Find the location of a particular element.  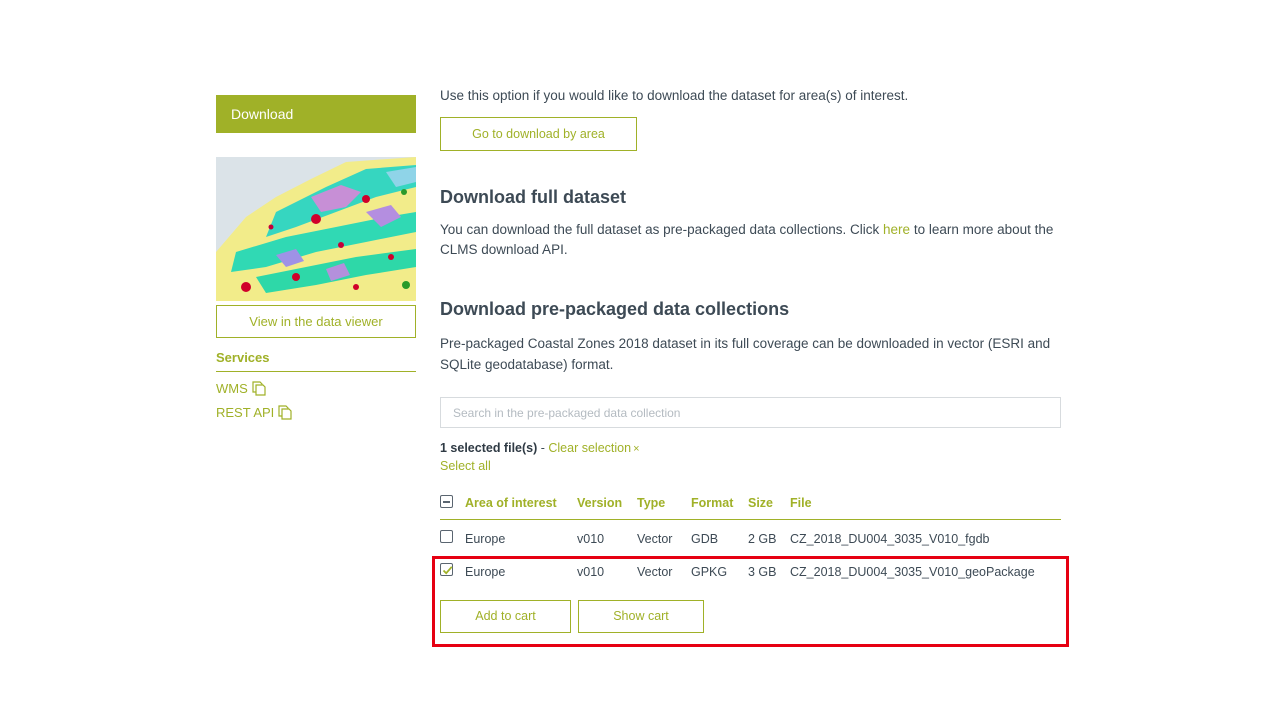

row-checkbox is located at coordinates (446, 536).